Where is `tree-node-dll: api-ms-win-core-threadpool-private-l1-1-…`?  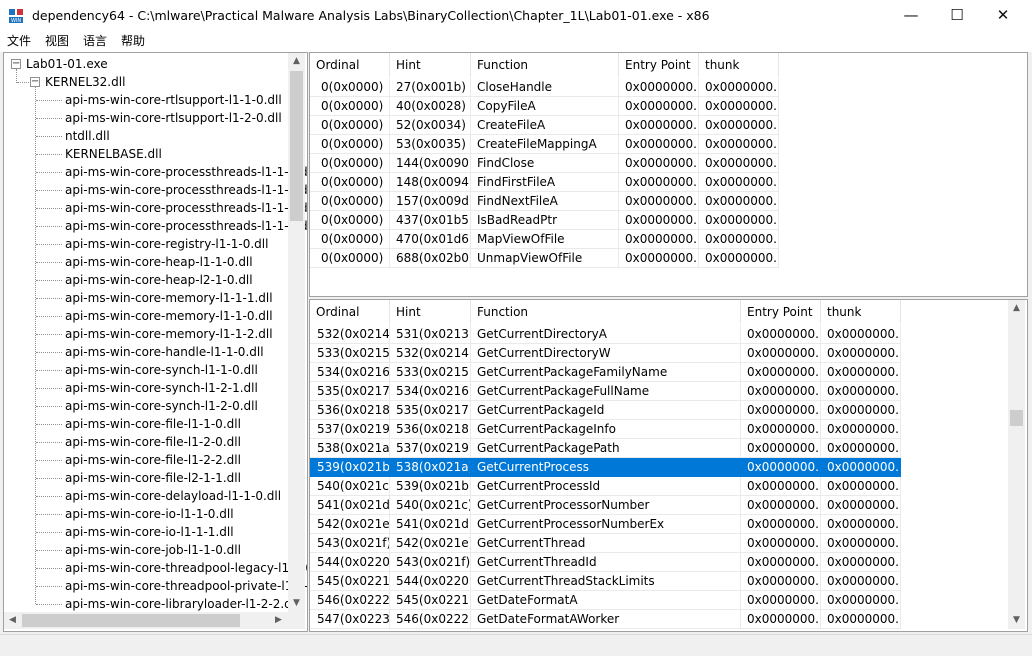
tree-node-dll: api-ms-win-core-threadpool-private-l1-1-… is located at coordinates (186, 586).